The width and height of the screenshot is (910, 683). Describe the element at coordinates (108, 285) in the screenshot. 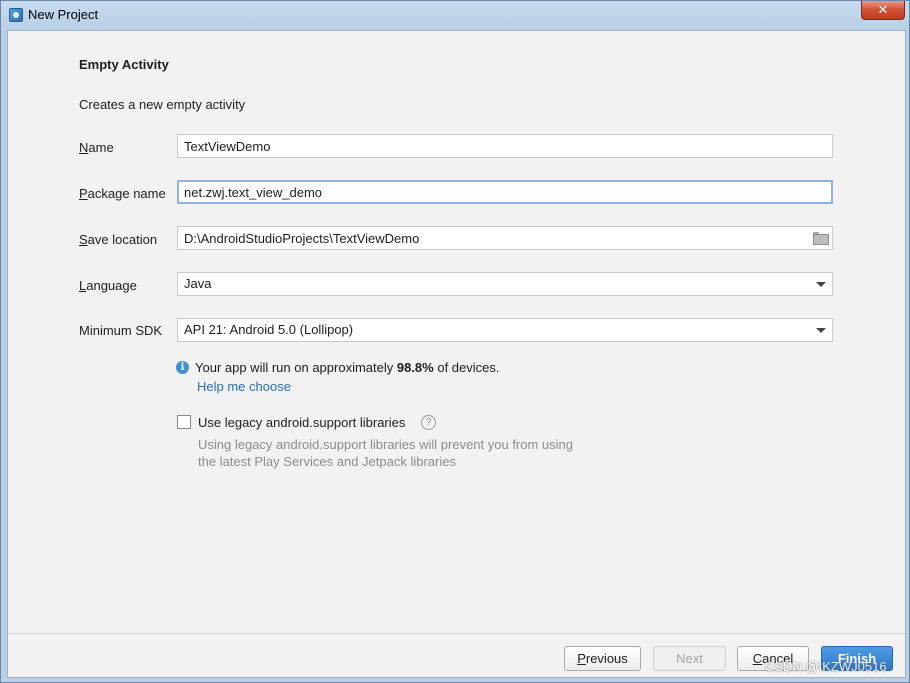

I see `language-label: Language` at that location.